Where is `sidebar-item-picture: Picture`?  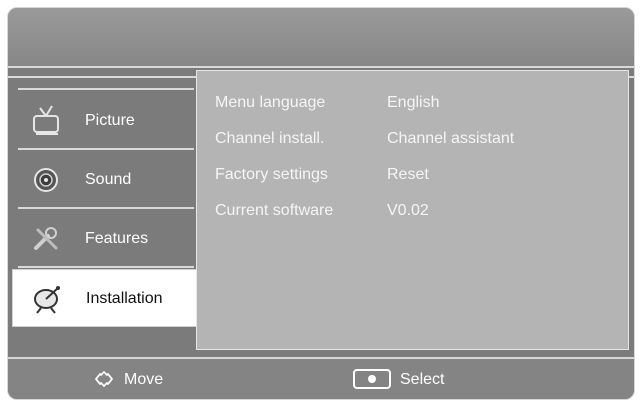
sidebar-item-picture: Picture is located at coordinates (102, 121).